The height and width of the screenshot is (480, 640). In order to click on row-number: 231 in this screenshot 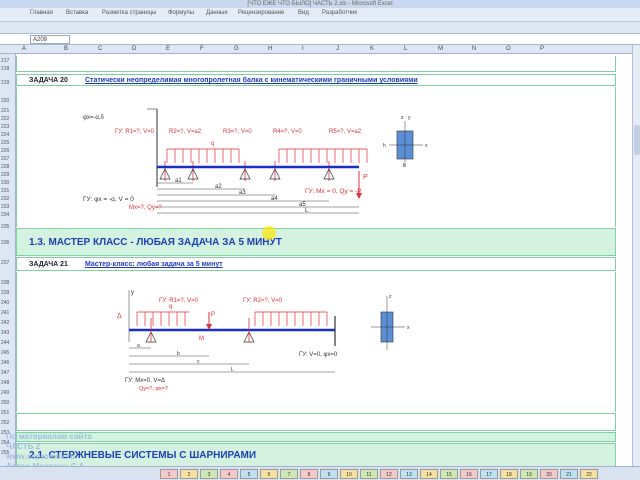, I will do `click(5, 191)`.